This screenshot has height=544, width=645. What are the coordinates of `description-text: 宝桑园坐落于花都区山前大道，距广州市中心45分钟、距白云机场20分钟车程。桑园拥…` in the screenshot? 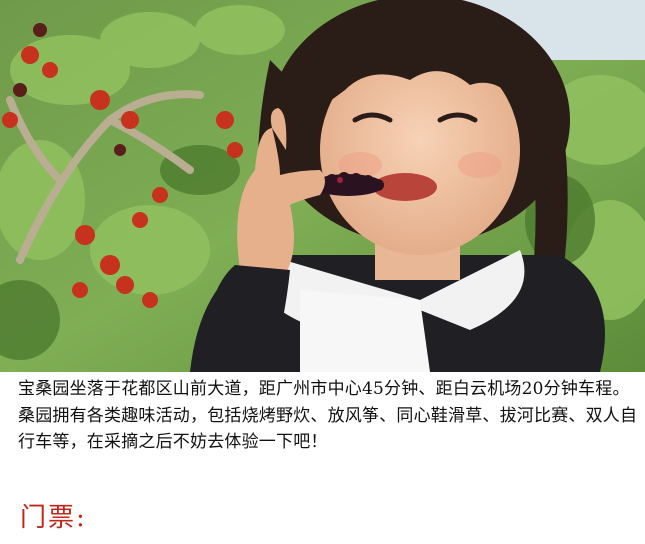 It's located at (328, 415).